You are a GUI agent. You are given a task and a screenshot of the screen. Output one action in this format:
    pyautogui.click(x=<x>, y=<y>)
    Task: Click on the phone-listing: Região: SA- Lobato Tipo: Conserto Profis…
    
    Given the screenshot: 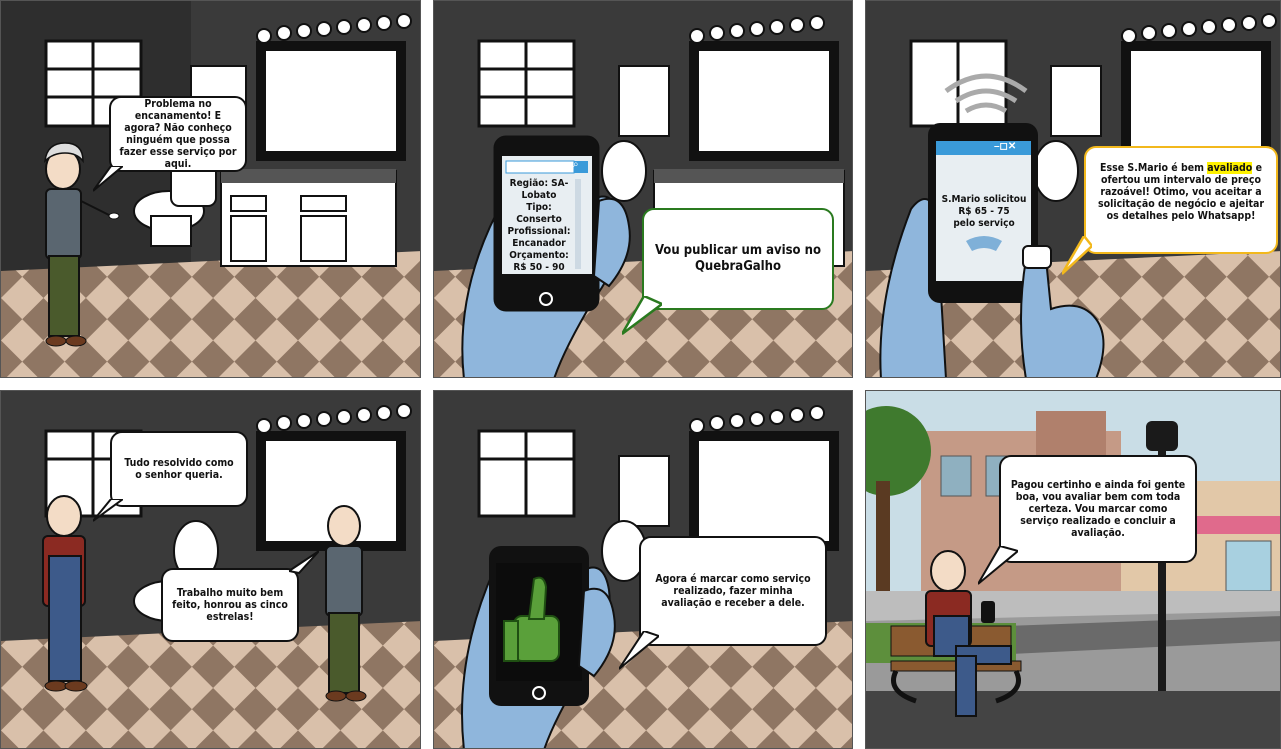 What is the action you would take?
    pyautogui.click(x=539, y=224)
    